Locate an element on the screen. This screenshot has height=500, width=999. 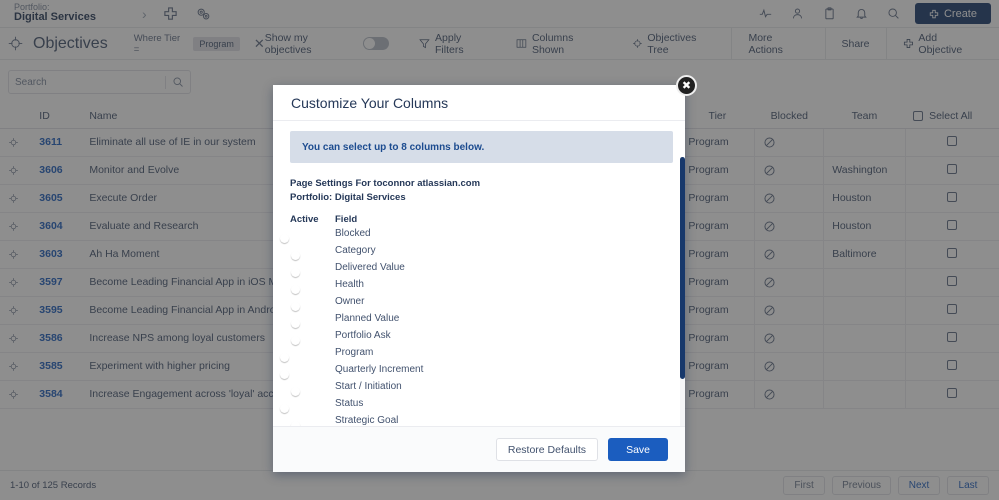
portfolio-settings-line: Portfolio: Digital Services is located at coordinates (348, 197).